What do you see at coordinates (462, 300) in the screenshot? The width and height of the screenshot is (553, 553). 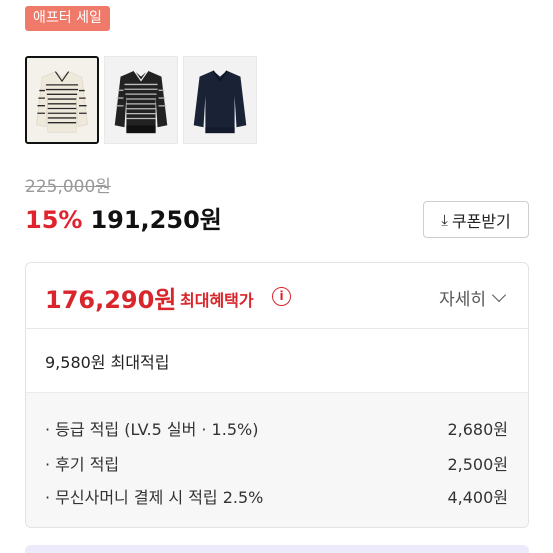 I see `detail-toggle-label: 자세히` at bounding box center [462, 300].